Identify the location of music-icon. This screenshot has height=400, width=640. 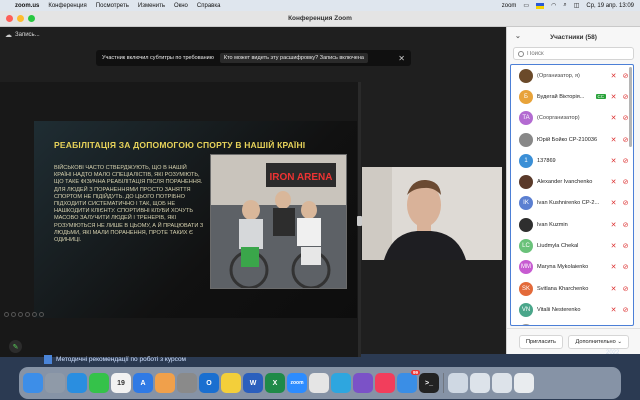
(385, 383).